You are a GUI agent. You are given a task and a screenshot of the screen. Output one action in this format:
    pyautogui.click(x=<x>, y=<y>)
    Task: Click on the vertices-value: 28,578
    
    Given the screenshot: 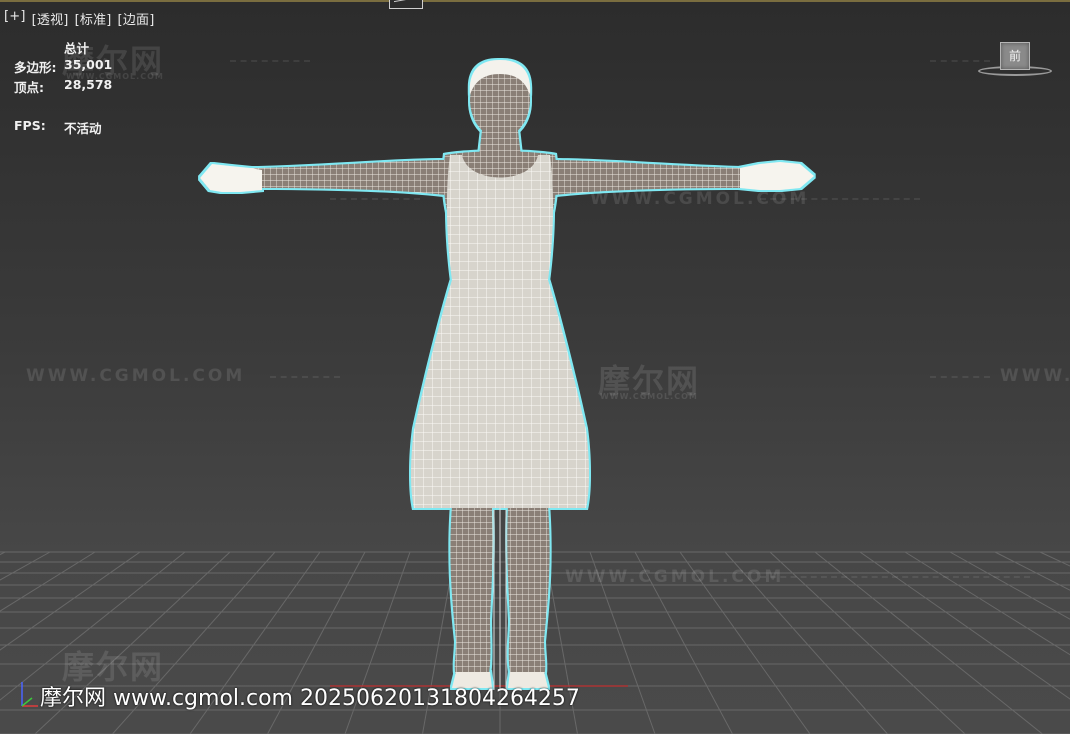 What is the action you would take?
    pyautogui.click(x=88, y=84)
    